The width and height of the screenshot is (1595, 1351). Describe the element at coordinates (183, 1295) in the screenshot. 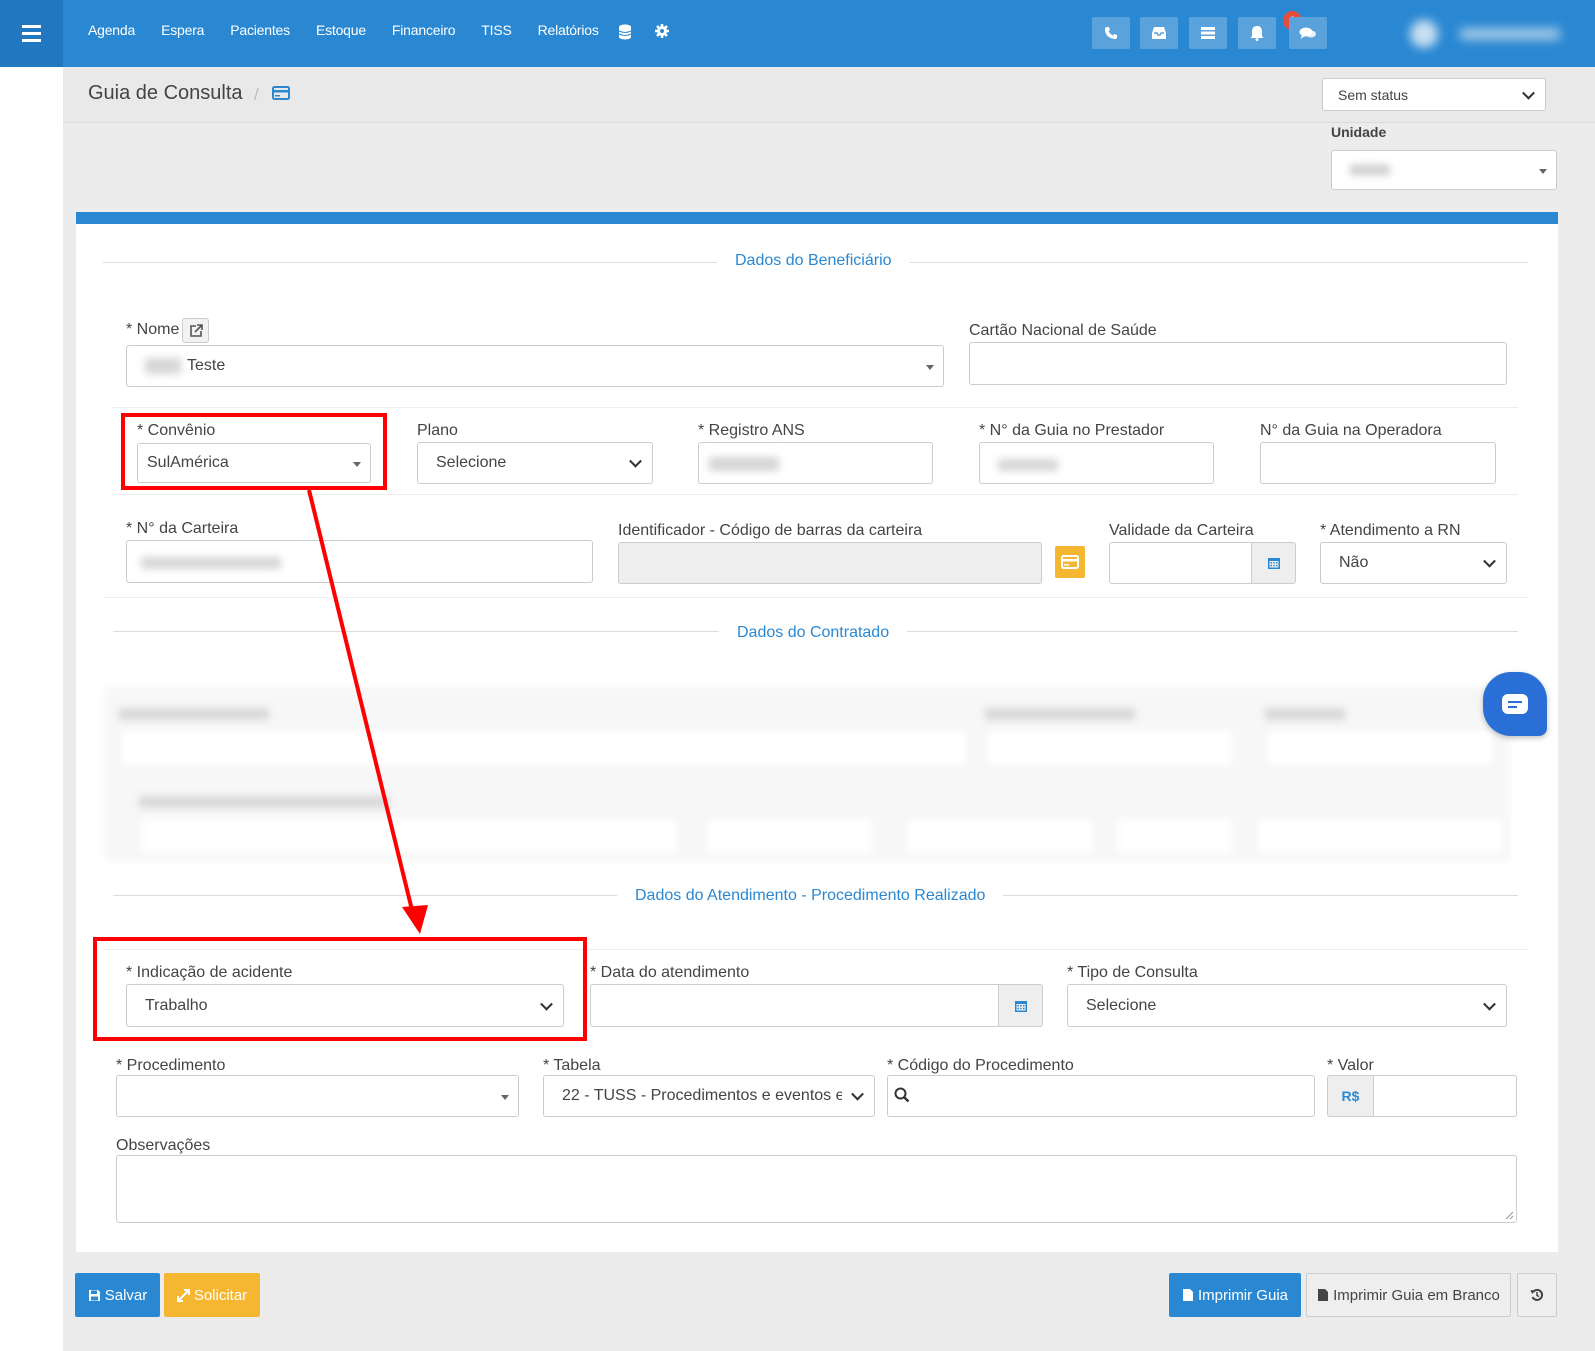

I see `expand-icon` at that location.